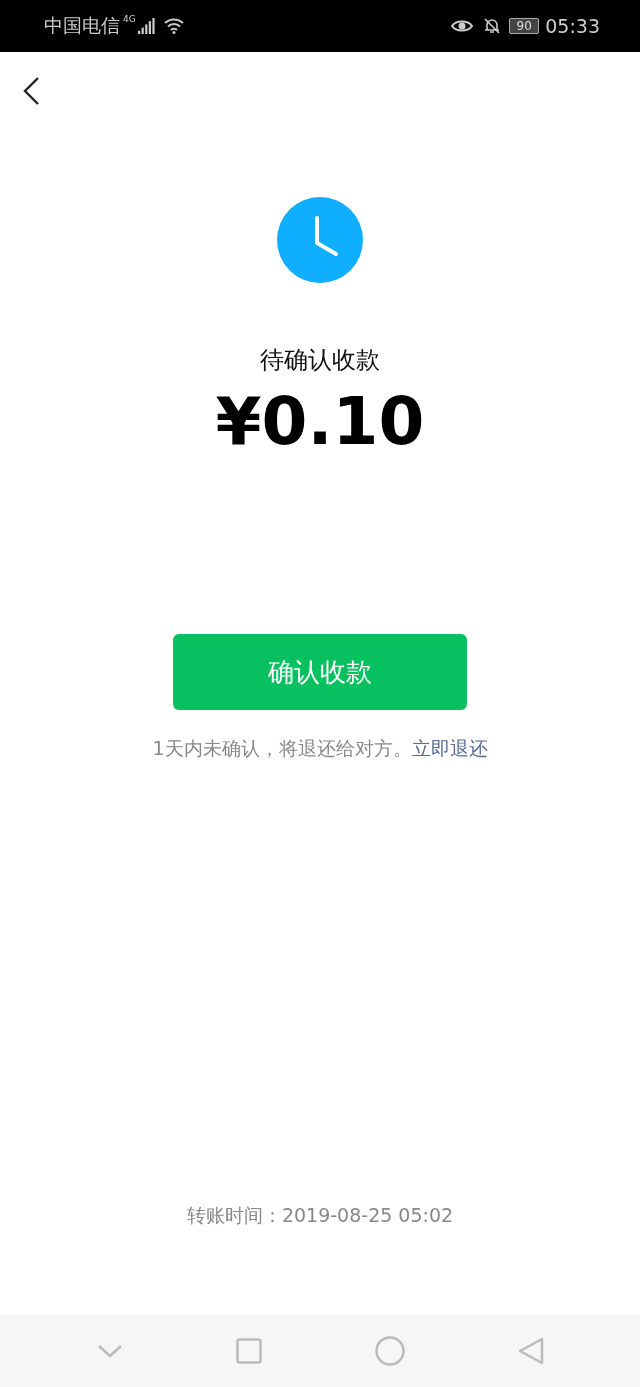 This screenshot has height=1387, width=640. Describe the element at coordinates (146, 26) in the screenshot. I see `signal-icon` at that location.